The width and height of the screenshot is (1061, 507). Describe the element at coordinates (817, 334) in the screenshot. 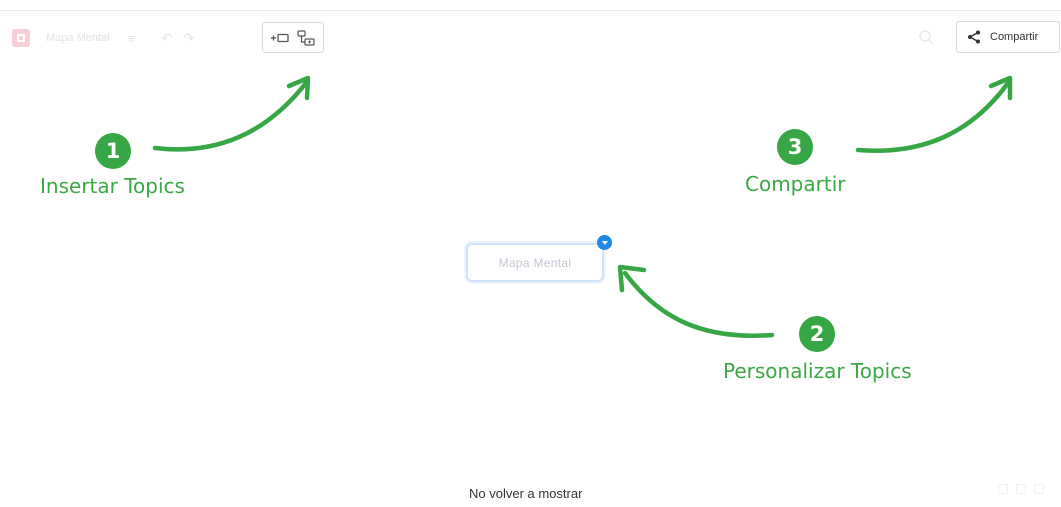

I see `step-2-badge: 2` at that location.